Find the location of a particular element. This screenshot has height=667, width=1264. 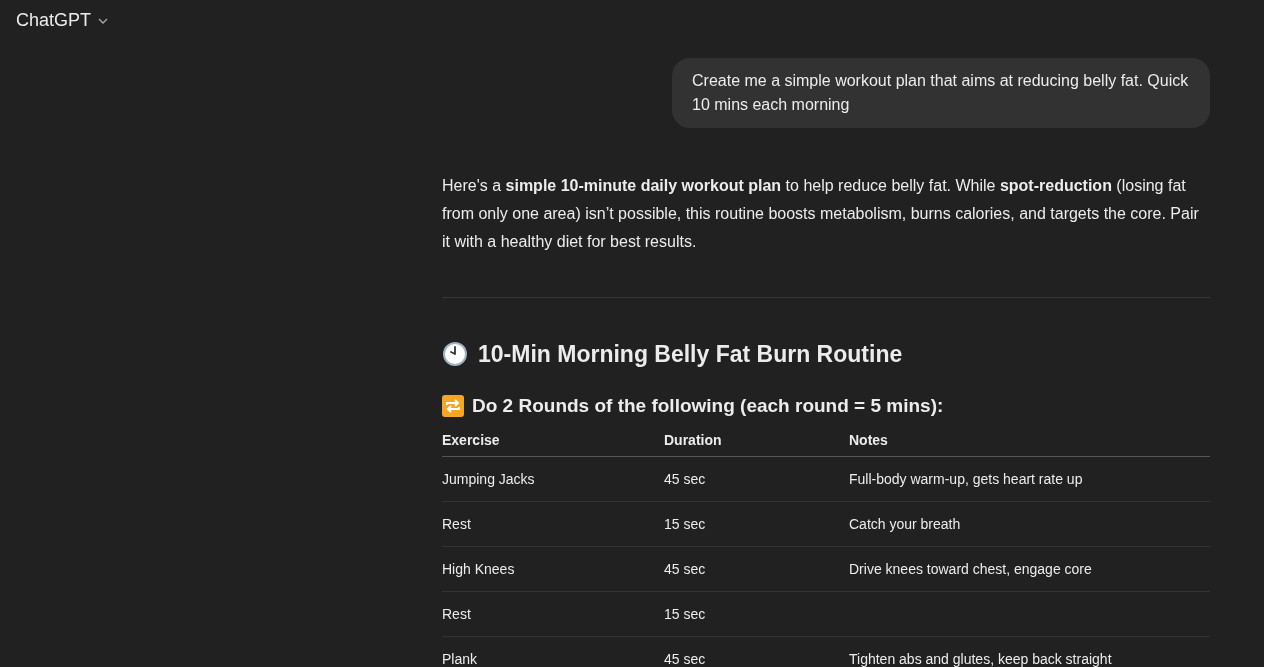

app-title: ChatGPT is located at coordinates (54, 20).